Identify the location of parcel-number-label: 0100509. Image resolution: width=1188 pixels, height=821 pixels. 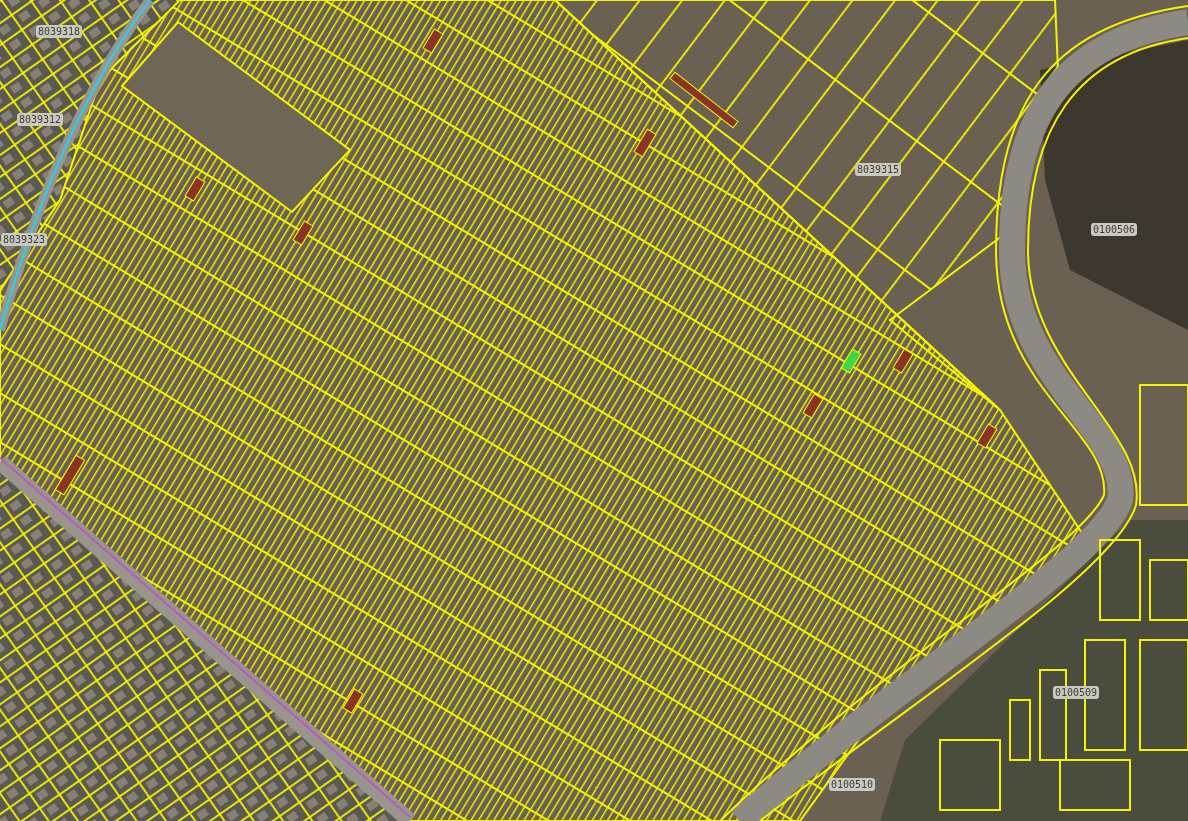
(1076, 692).